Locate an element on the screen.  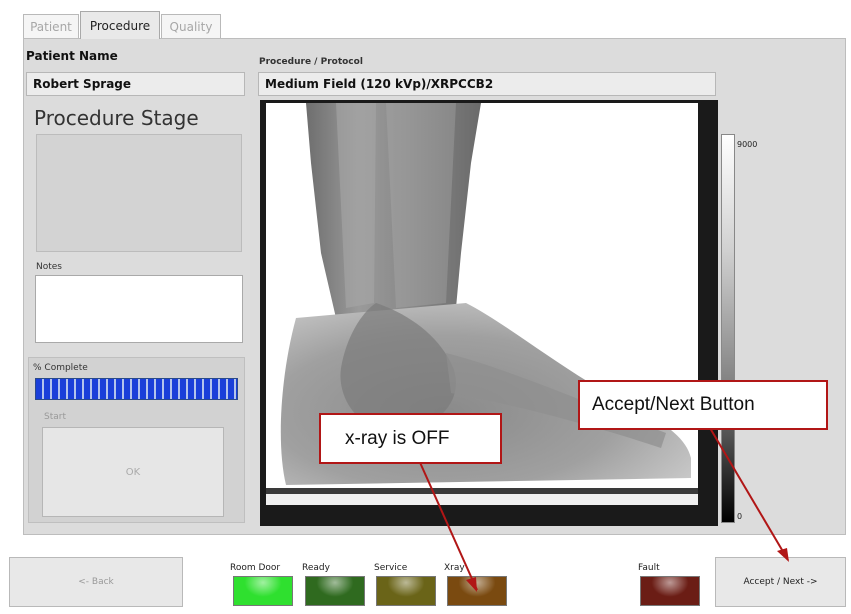
xray-callout-arrowhead is located at coordinates (471, 584).